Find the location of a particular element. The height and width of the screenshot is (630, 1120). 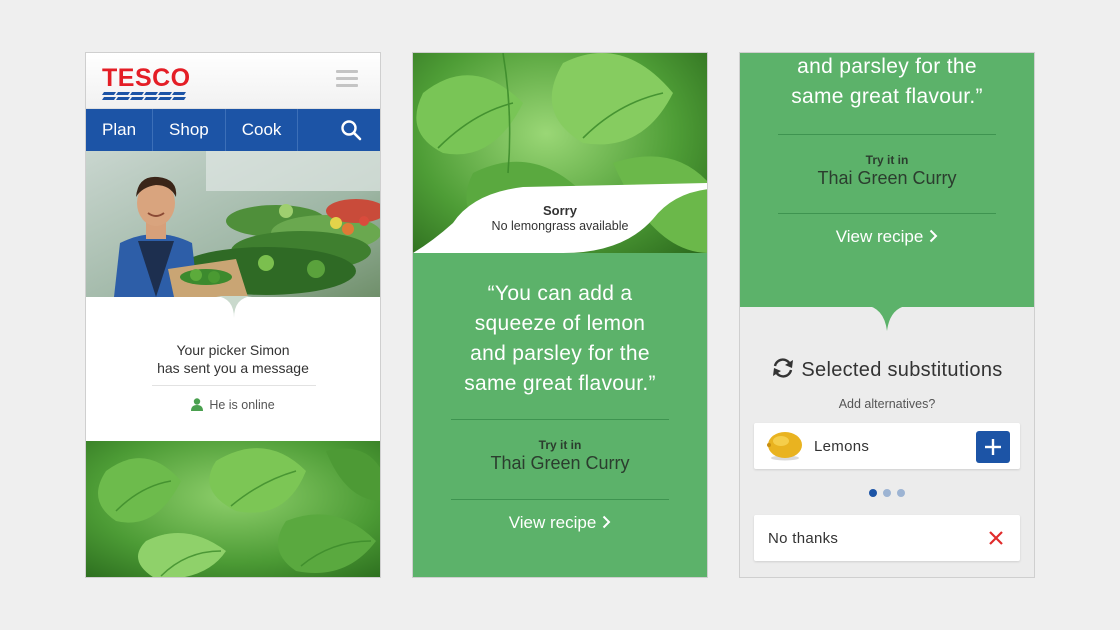

message-line-2: has sent you a message is located at coordinates (233, 368).